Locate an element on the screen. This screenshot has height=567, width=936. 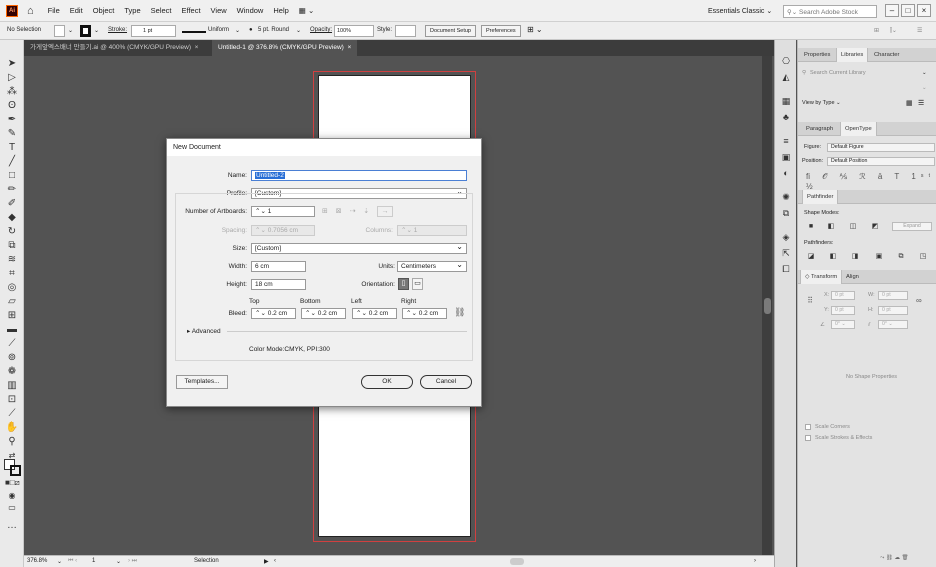
panel-toggle-icon: ⫿⌄ is located at coordinates (893, 31).